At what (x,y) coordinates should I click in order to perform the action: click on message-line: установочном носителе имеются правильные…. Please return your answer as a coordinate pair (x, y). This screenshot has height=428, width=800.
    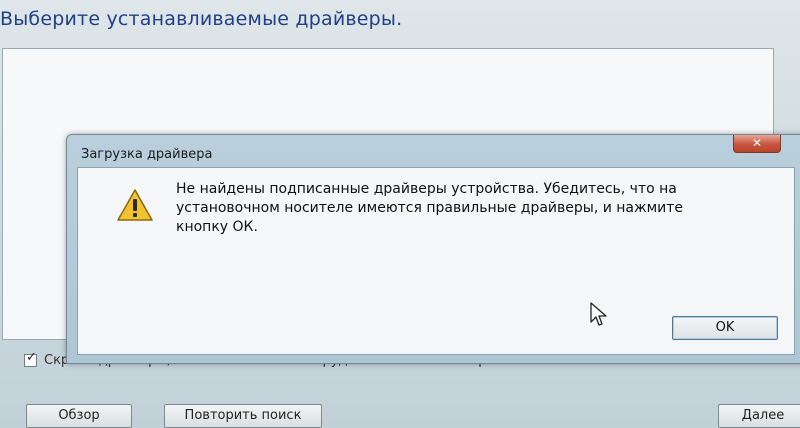
    Looking at the image, I should click on (430, 208).